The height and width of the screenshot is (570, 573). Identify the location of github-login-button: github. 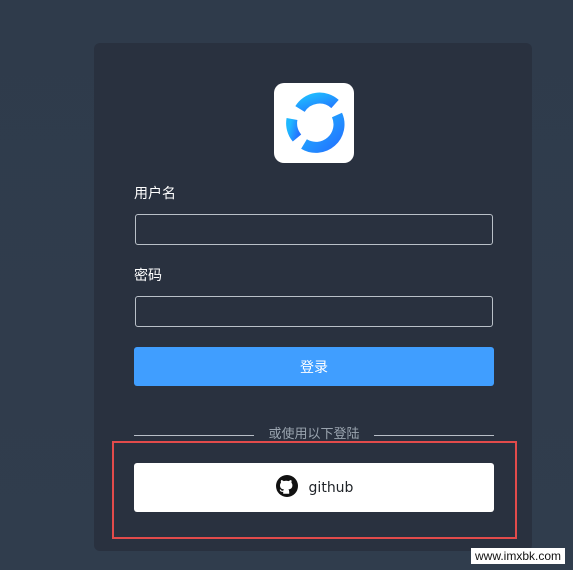
(314, 487).